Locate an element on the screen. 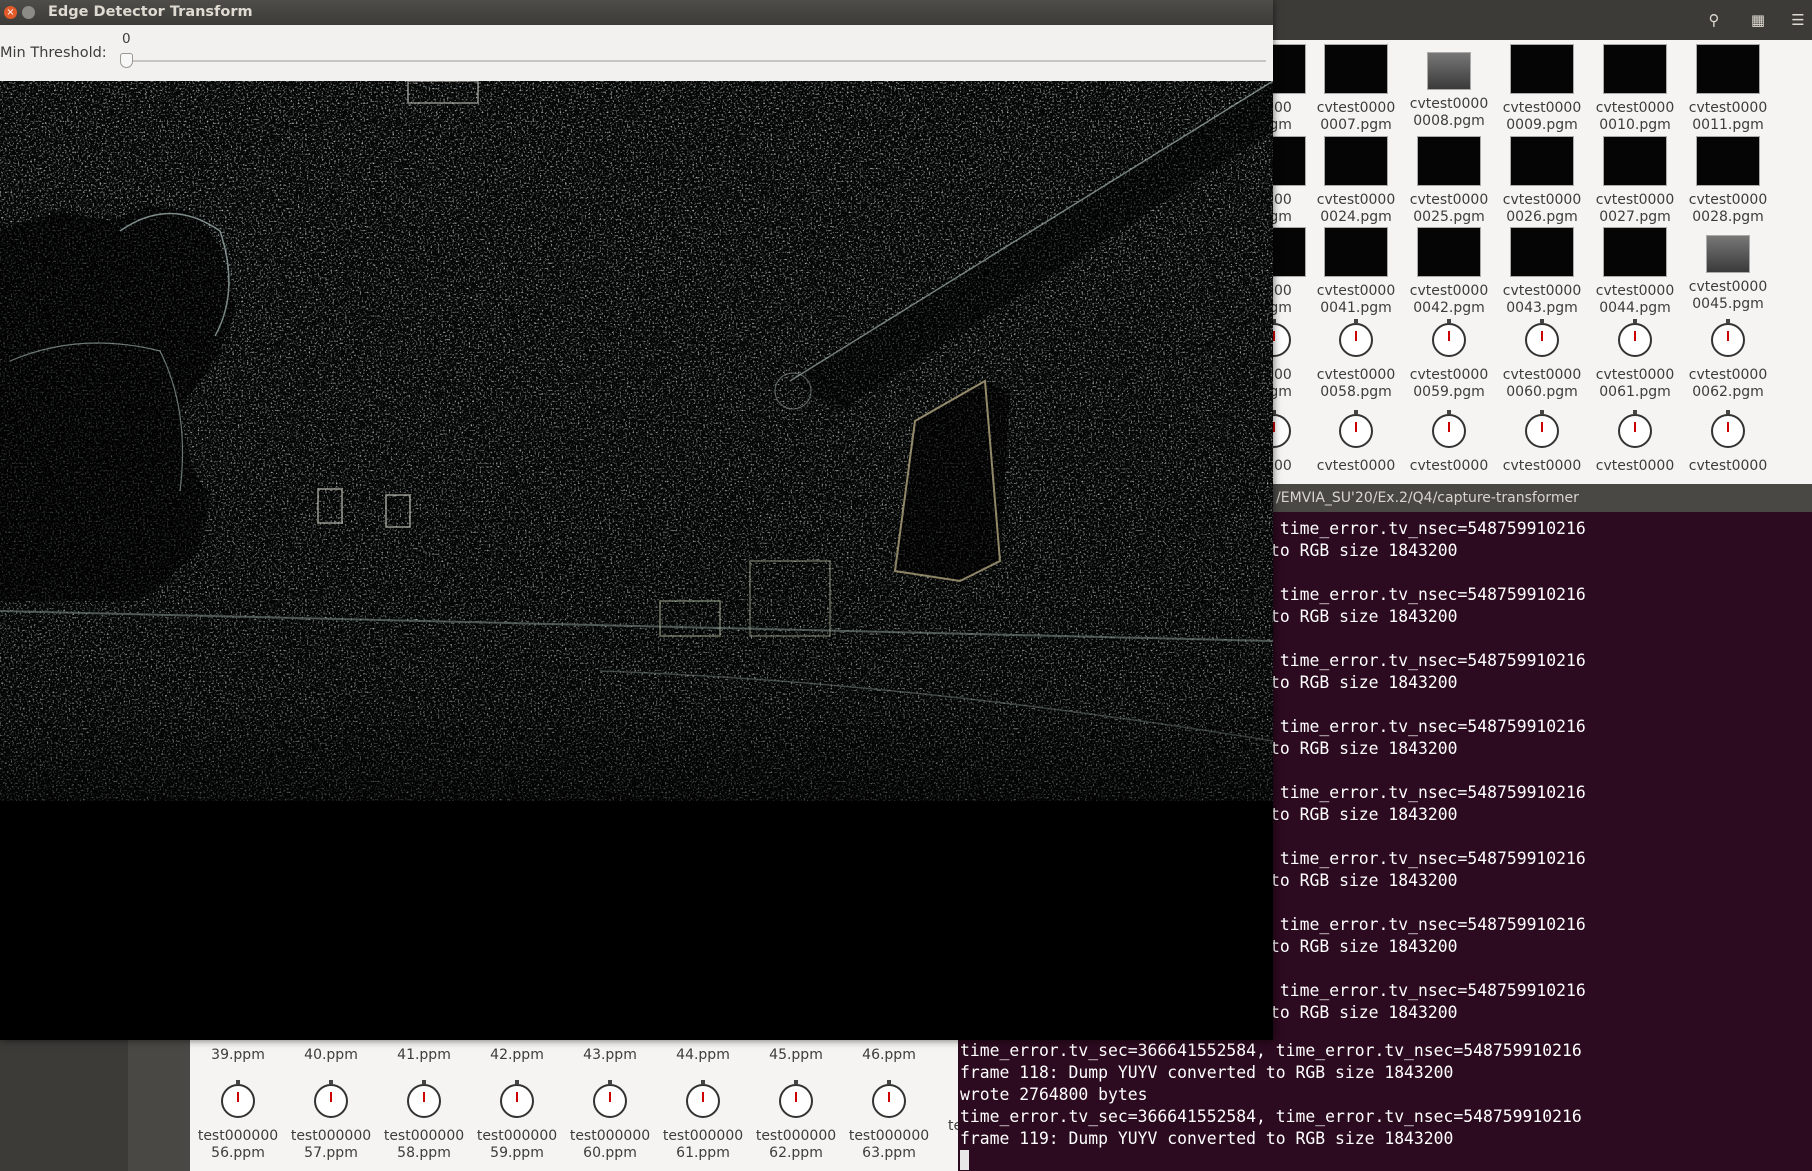 The width and height of the screenshot is (1812, 1171). file-icon: cvtest0000 0043.pgm is located at coordinates (1542, 272).